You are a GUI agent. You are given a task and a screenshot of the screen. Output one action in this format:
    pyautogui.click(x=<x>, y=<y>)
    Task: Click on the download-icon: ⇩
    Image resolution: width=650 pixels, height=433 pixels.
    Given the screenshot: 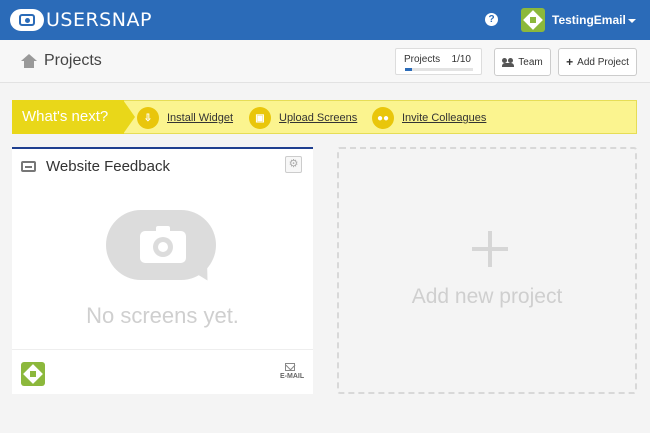 What is the action you would take?
    pyautogui.click(x=148, y=118)
    